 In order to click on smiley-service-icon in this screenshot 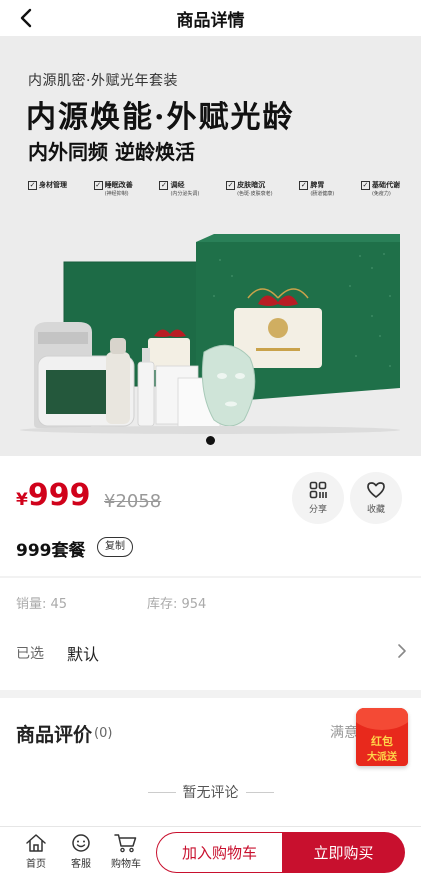, I will do `click(81, 843)`.